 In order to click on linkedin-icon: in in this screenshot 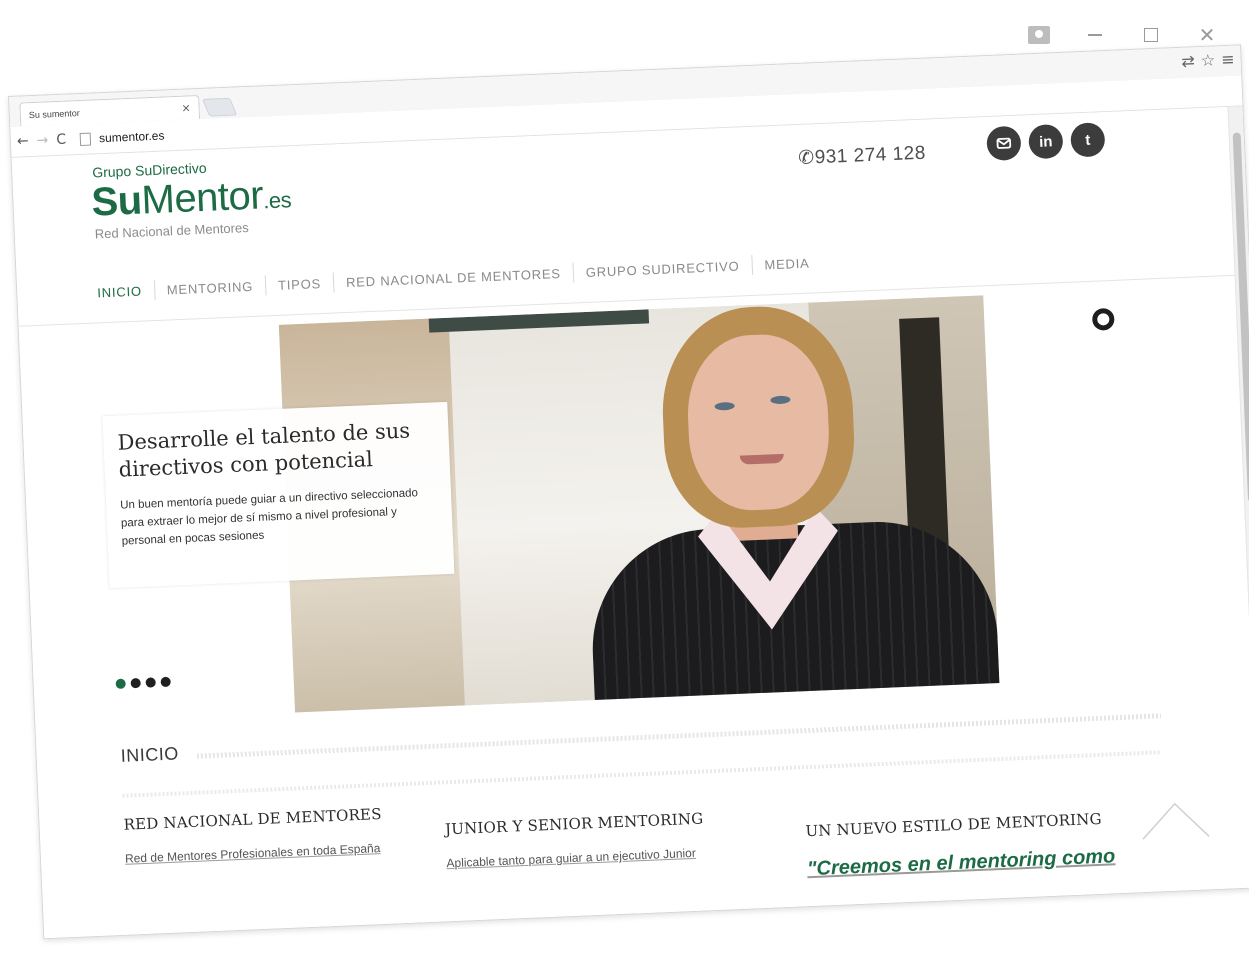, I will do `click(1045, 141)`.